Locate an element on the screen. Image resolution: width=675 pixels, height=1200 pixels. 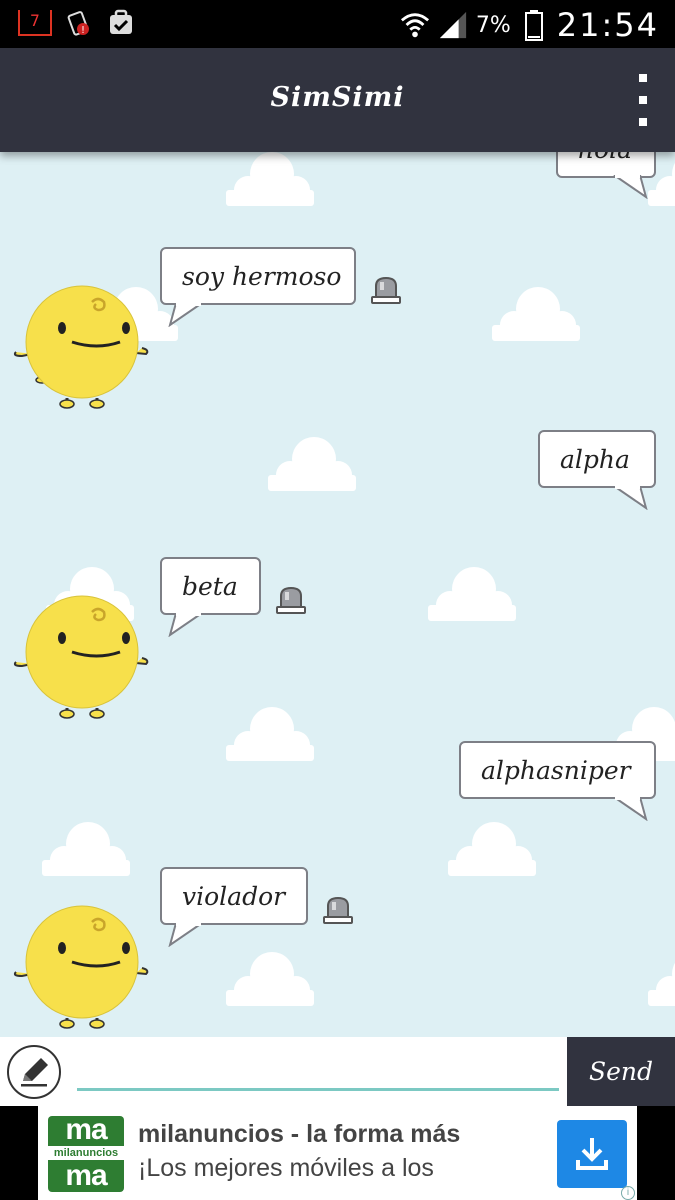
download-icon is located at coordinates (592, 1154).